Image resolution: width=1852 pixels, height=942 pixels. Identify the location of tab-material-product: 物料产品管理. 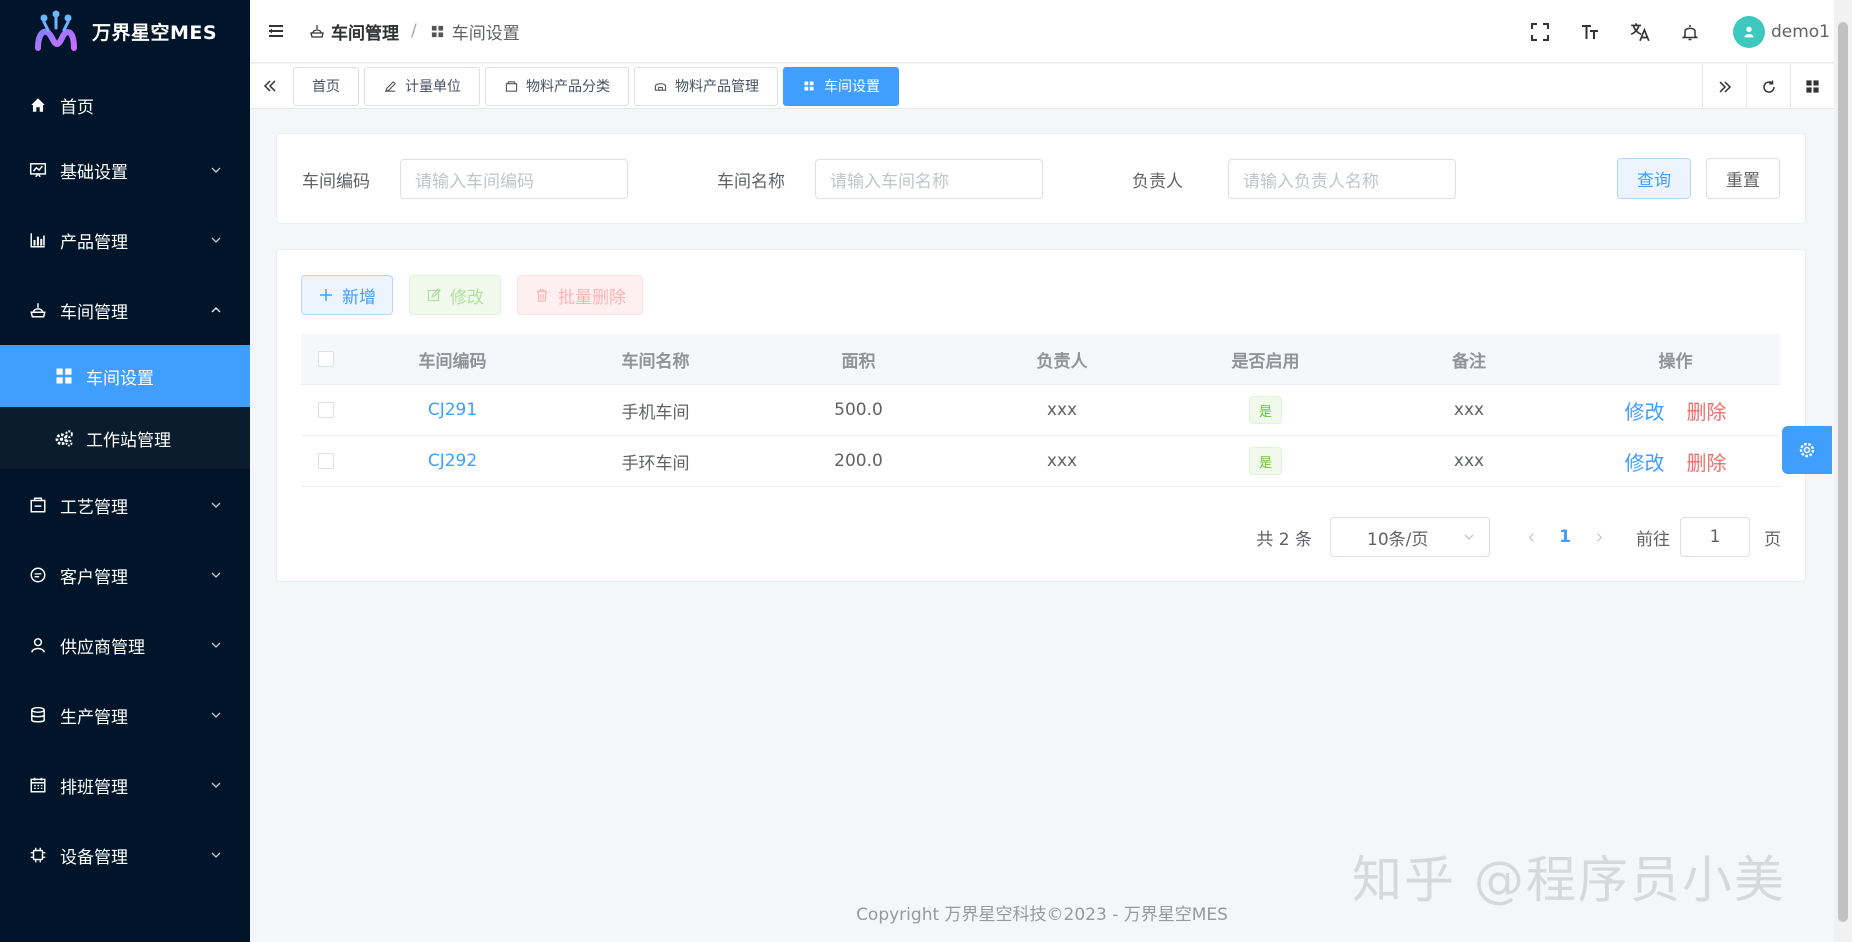
(706, 86).